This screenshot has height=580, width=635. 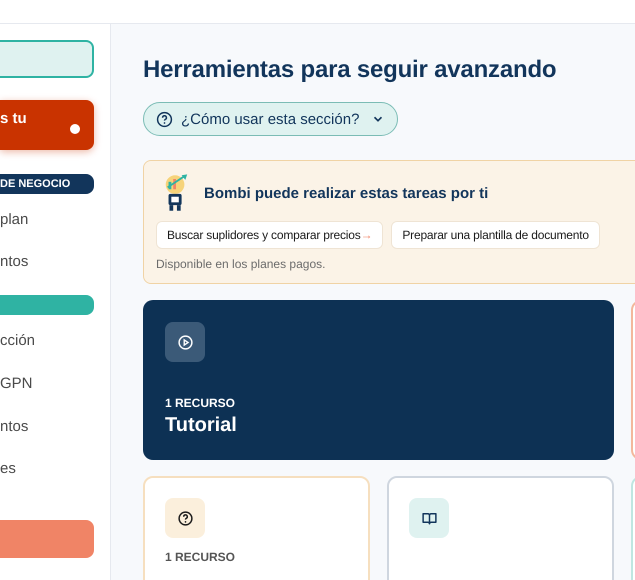 I want to click on page-title: Herramientas para seguir avanzando, so click(x=350, y=70).